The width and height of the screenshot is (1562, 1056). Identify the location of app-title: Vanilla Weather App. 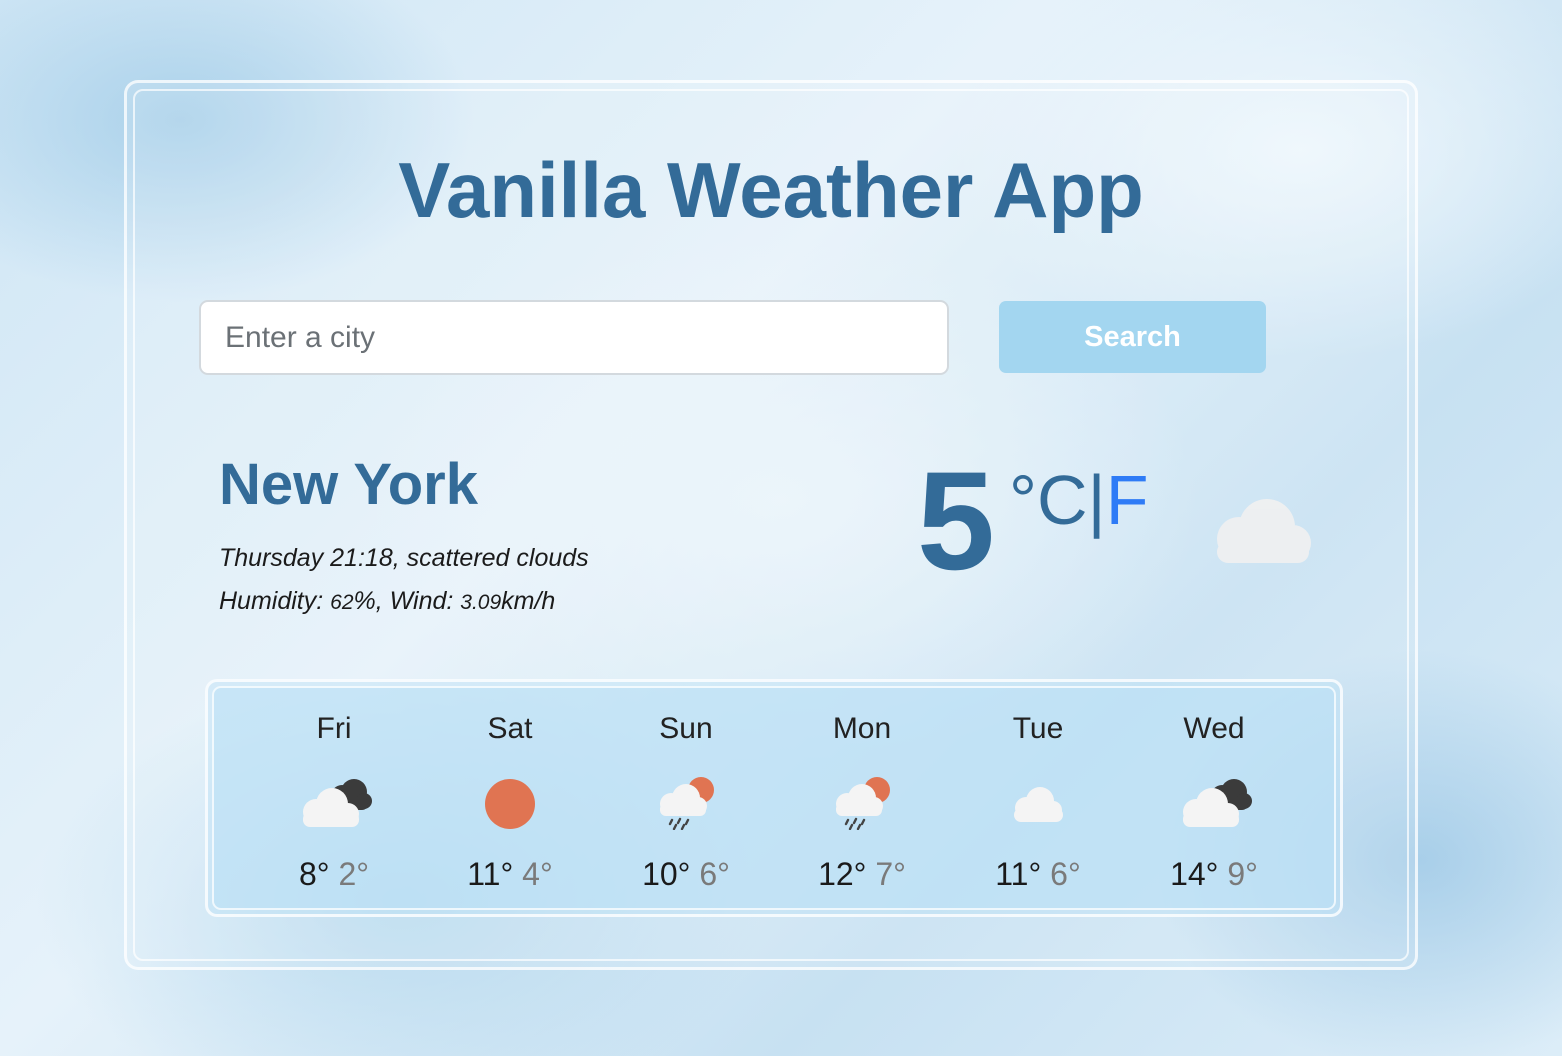
(771, 190).